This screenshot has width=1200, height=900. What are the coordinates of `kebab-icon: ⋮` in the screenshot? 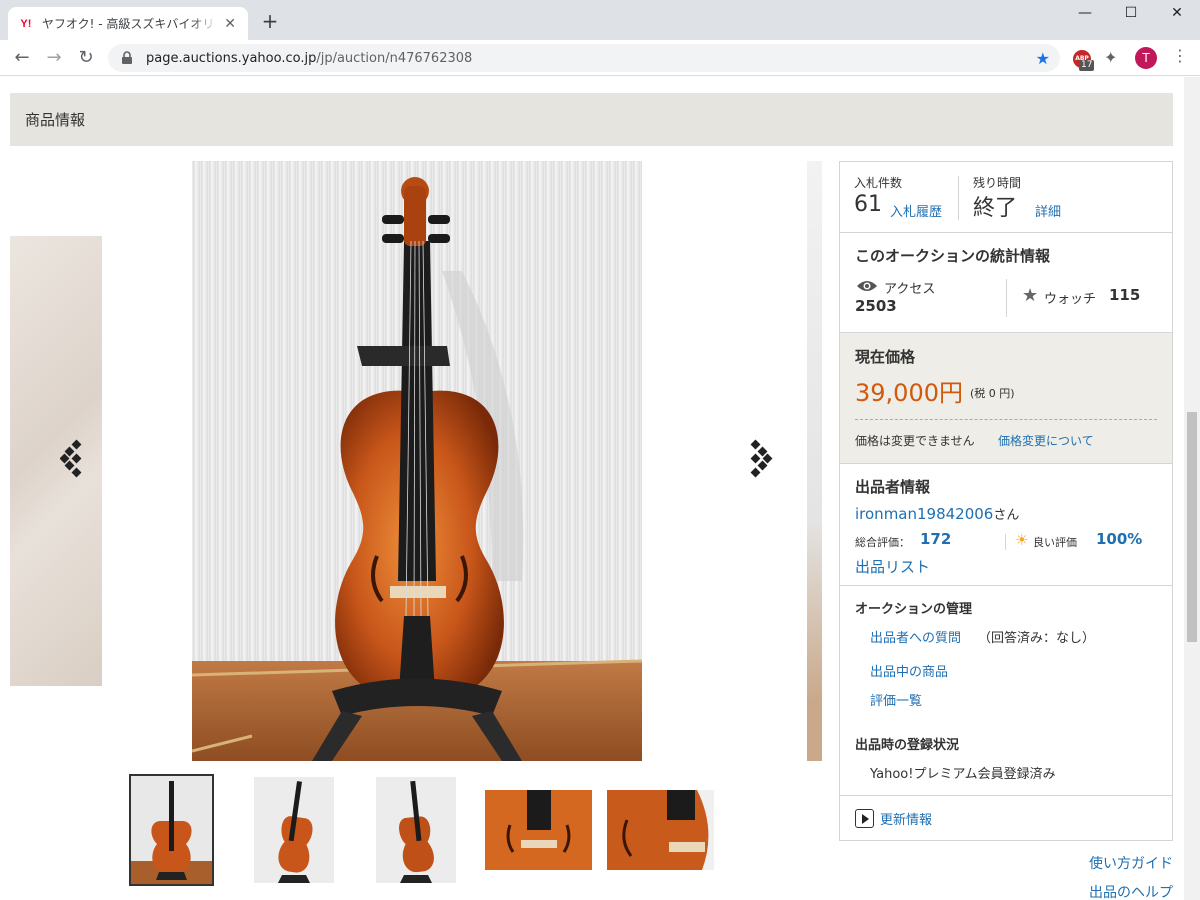 It's located at (1180, 55).